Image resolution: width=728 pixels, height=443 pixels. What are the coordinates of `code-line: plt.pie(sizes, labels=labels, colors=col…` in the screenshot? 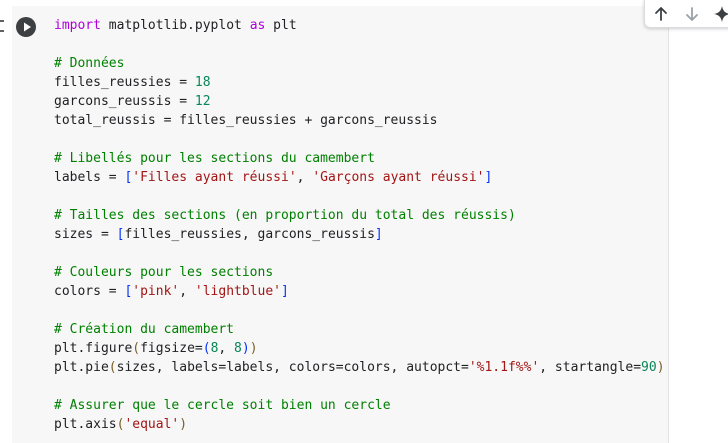 It's located at (359, 367).